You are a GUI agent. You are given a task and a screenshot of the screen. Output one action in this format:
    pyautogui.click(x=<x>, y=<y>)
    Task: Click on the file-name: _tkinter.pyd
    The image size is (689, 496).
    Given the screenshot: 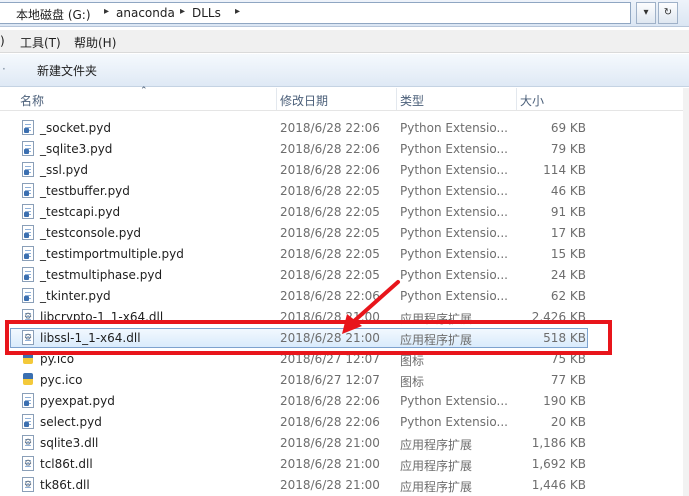 What is the action you would take?
    pyautogui.click(x=75, y=296)
    